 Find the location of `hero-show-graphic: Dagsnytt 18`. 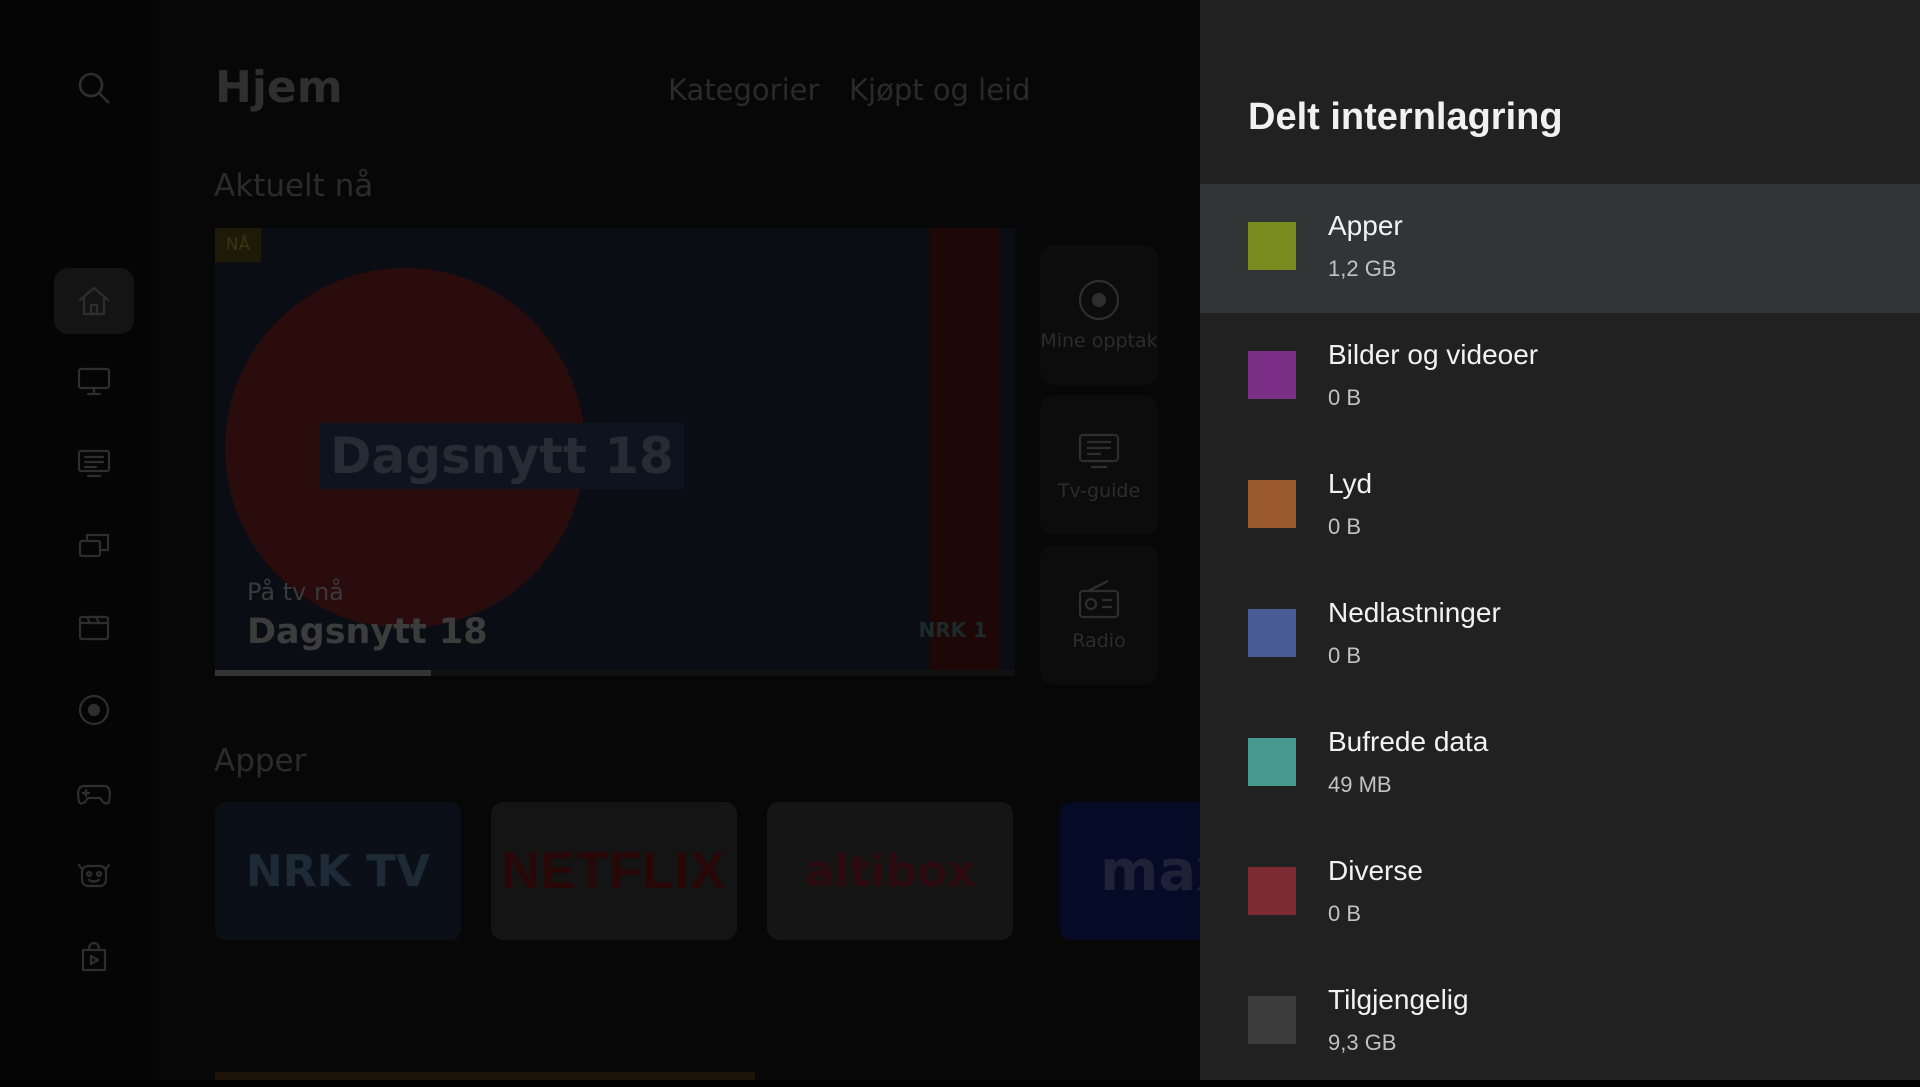

hero-show-graphic: Dagsnytt 18 is located at coordinates (502, 456).